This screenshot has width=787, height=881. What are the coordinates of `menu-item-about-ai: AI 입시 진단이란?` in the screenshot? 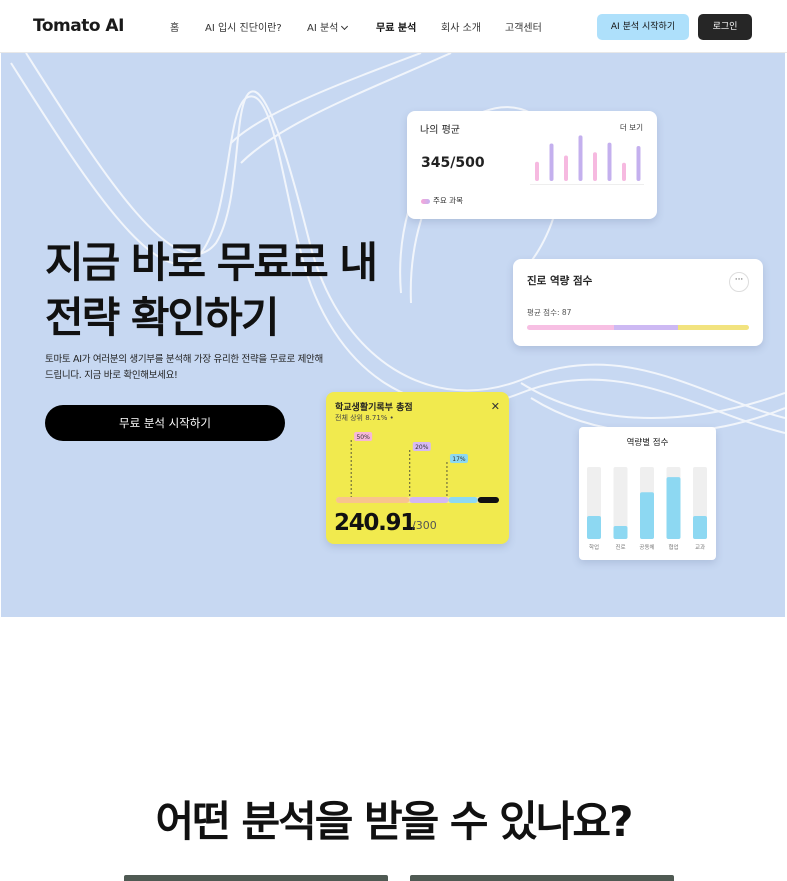 It's located at (243, 26).